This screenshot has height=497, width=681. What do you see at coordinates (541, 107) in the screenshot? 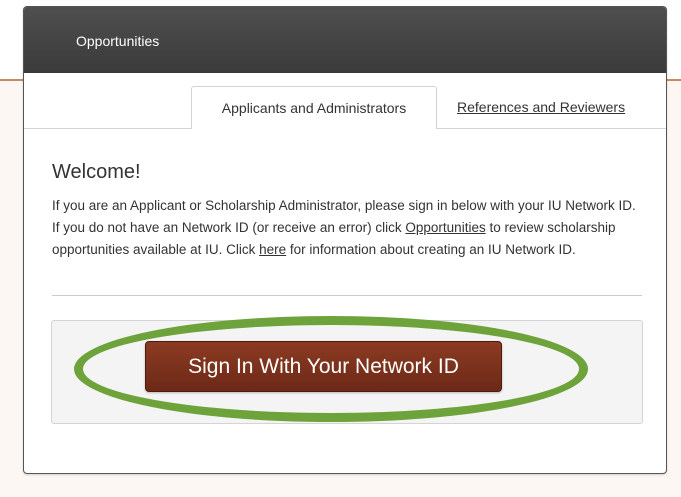
I see `tab-references-and-reviewers: References and Reviewers` at bounding box center [541, 107].